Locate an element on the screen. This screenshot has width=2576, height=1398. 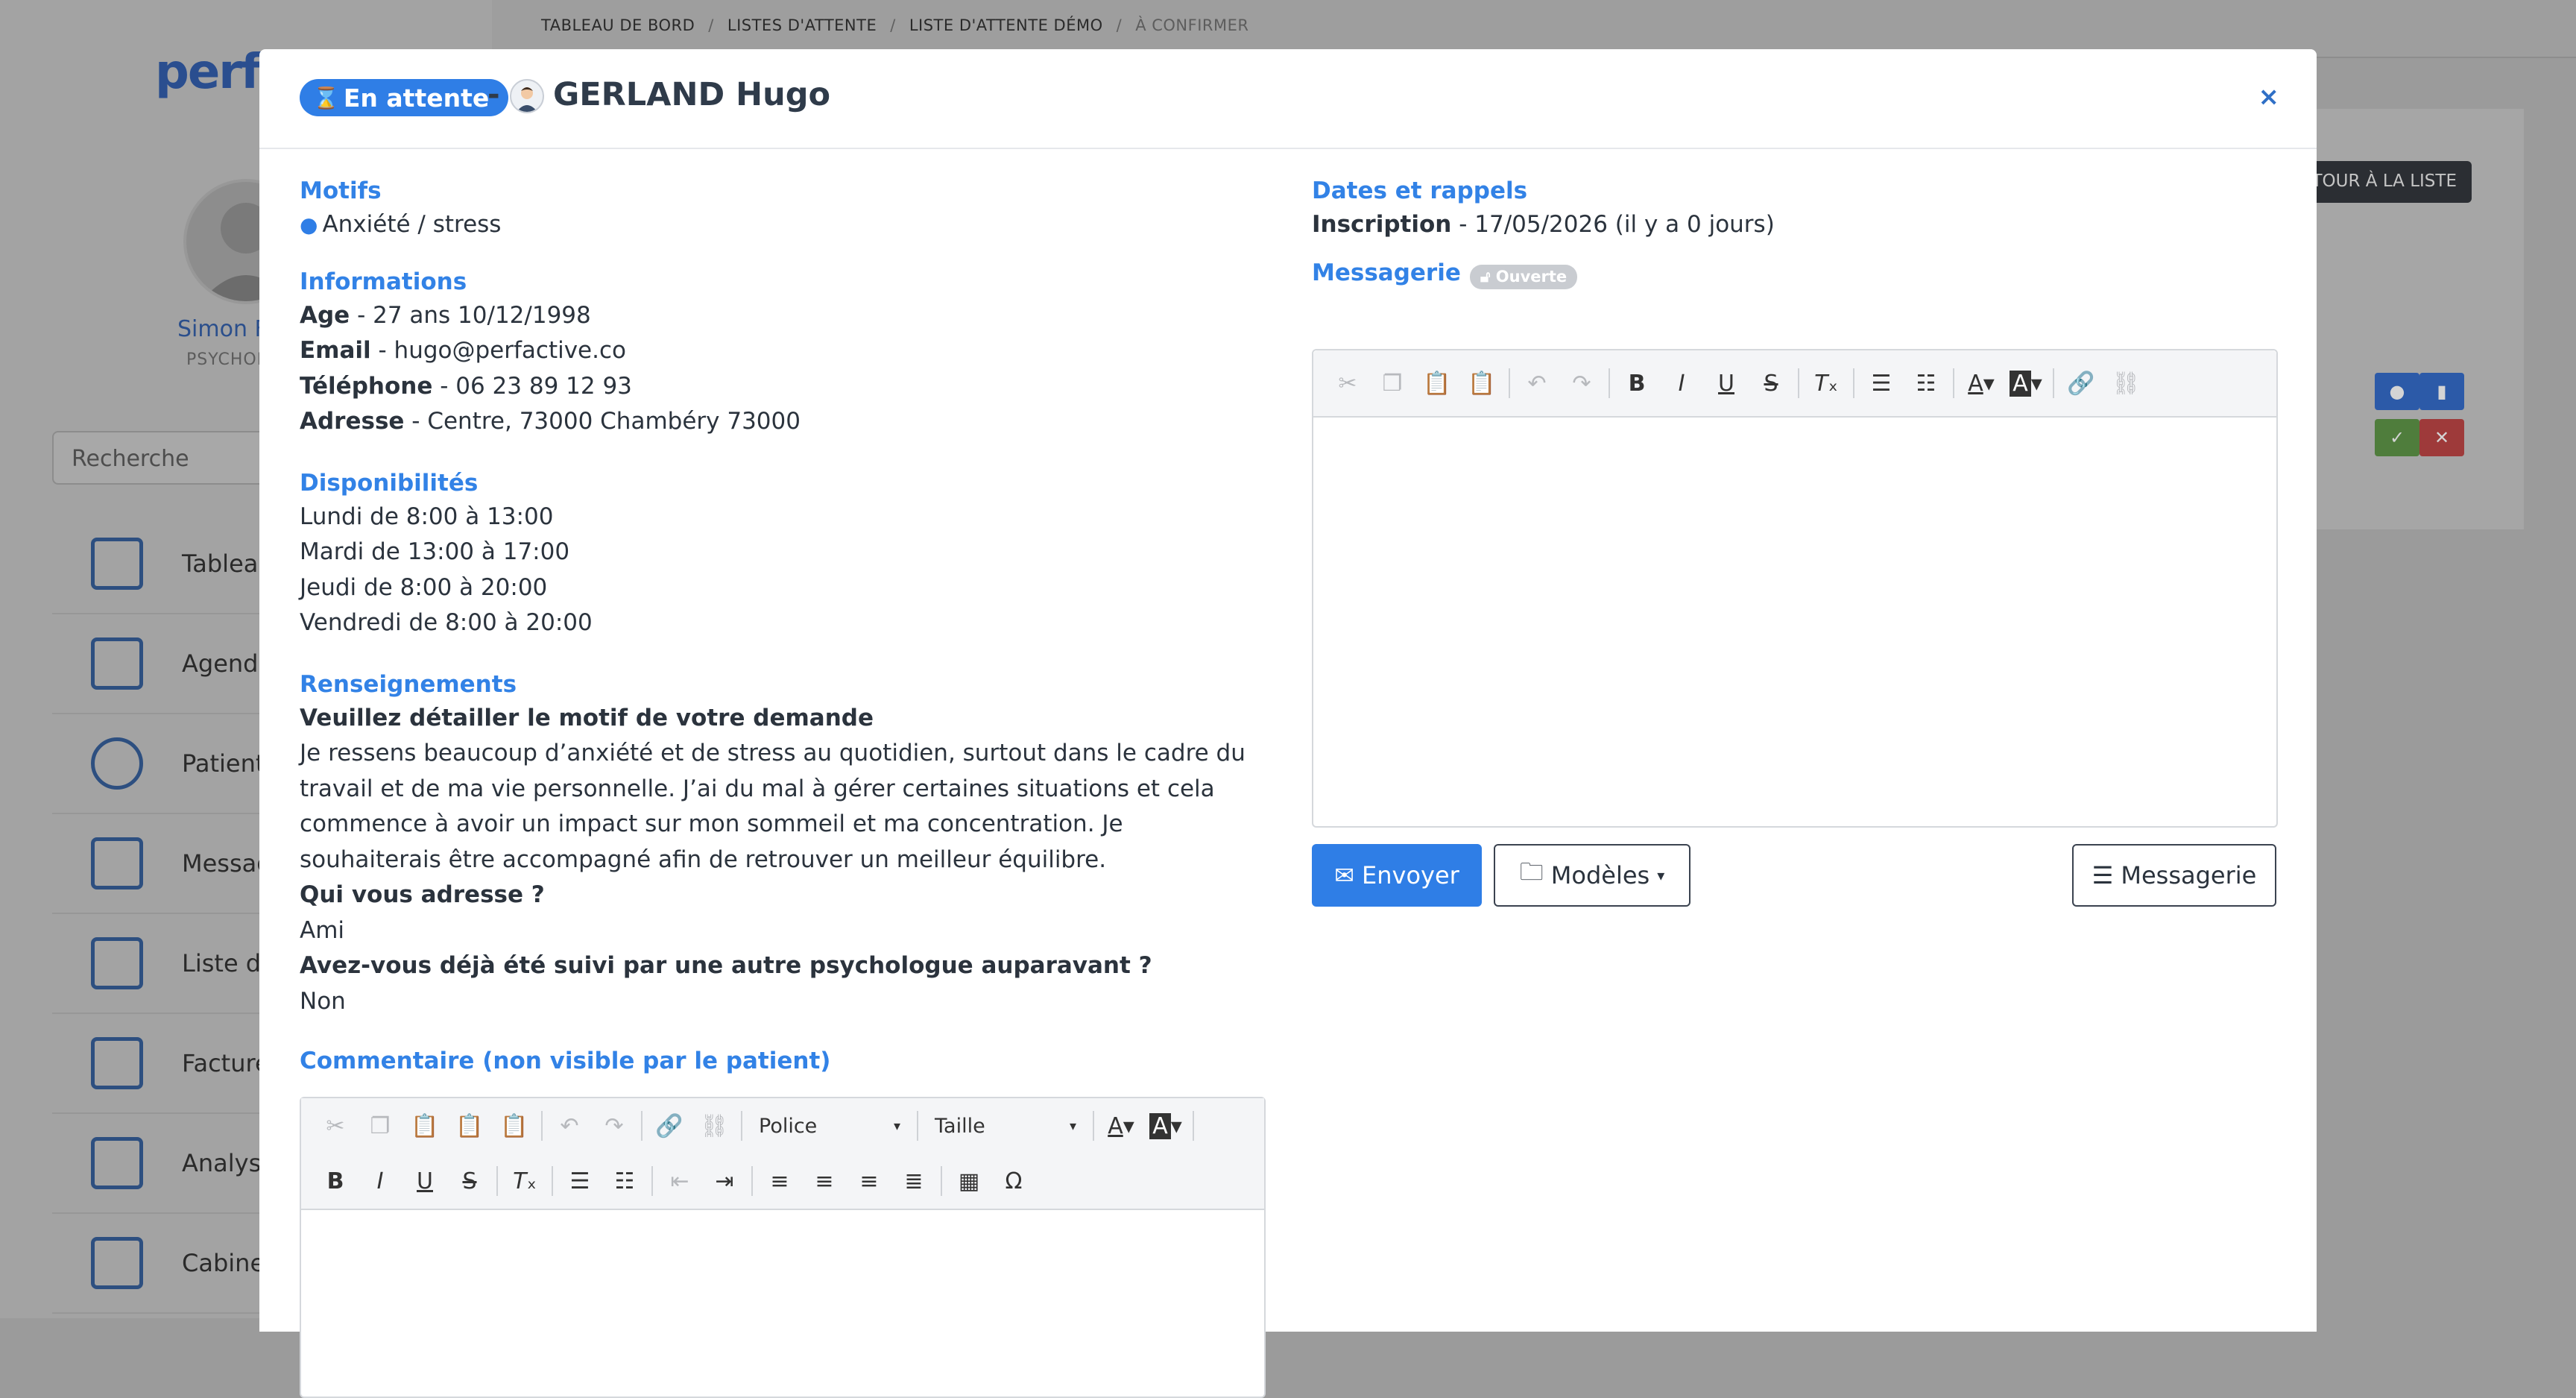
comment-textarea is located at coordinates (782, 1269).